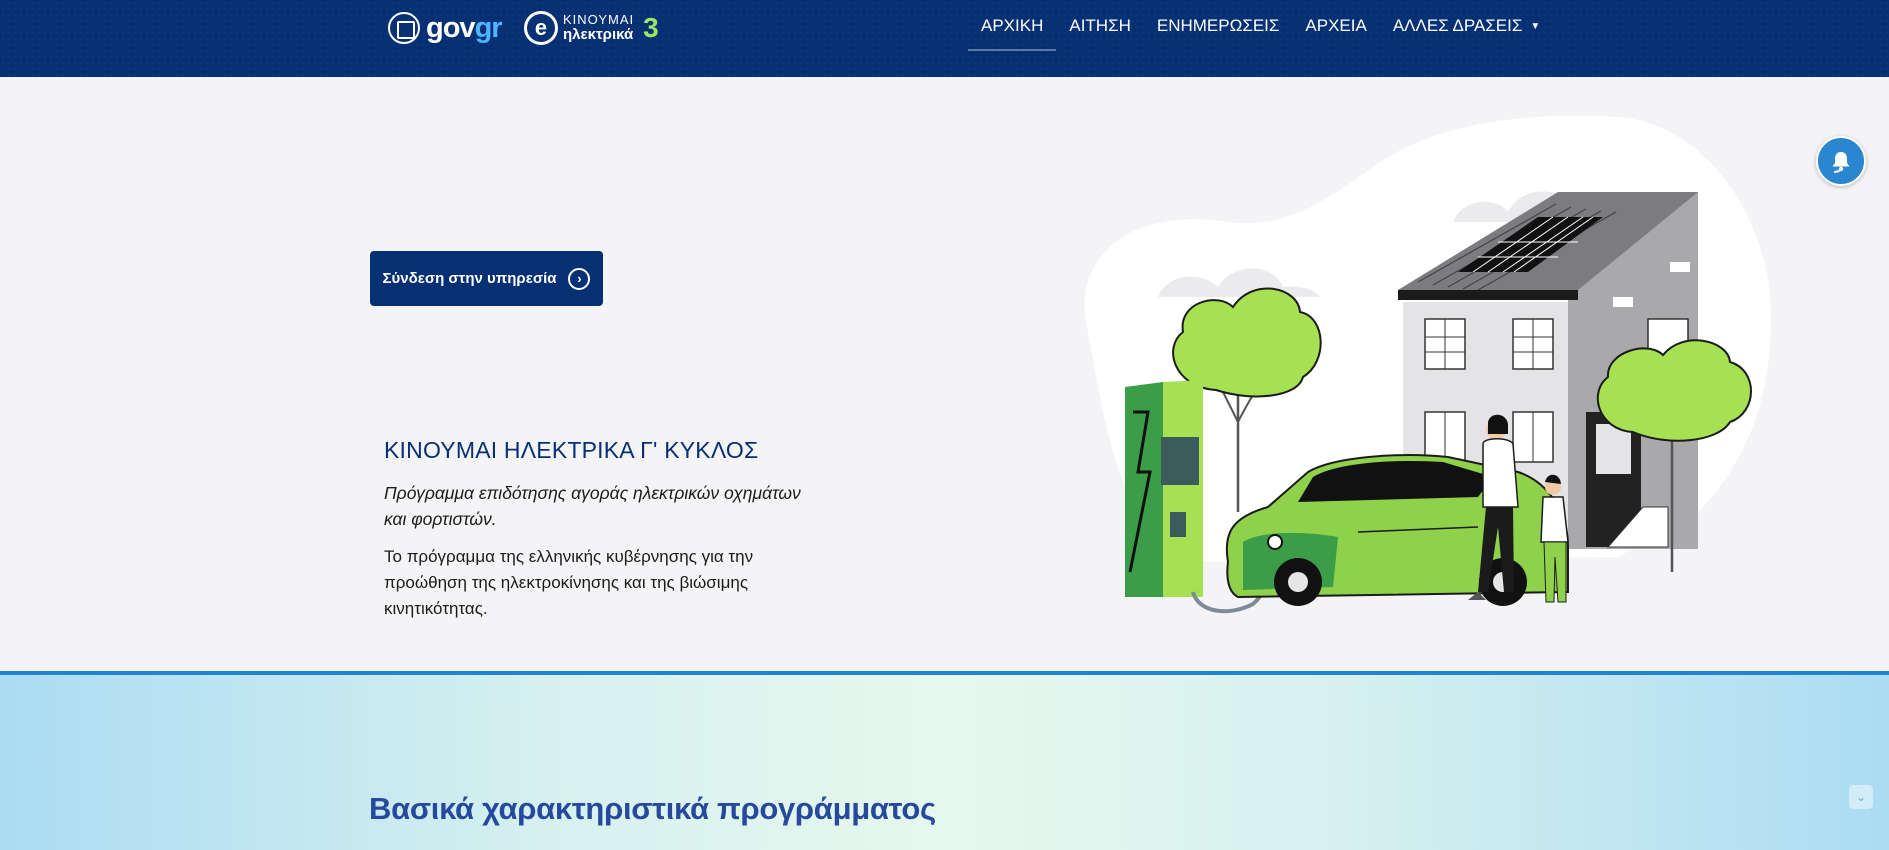  I want to click on chevron-down-icon: ⌄, so click(1861, 797).